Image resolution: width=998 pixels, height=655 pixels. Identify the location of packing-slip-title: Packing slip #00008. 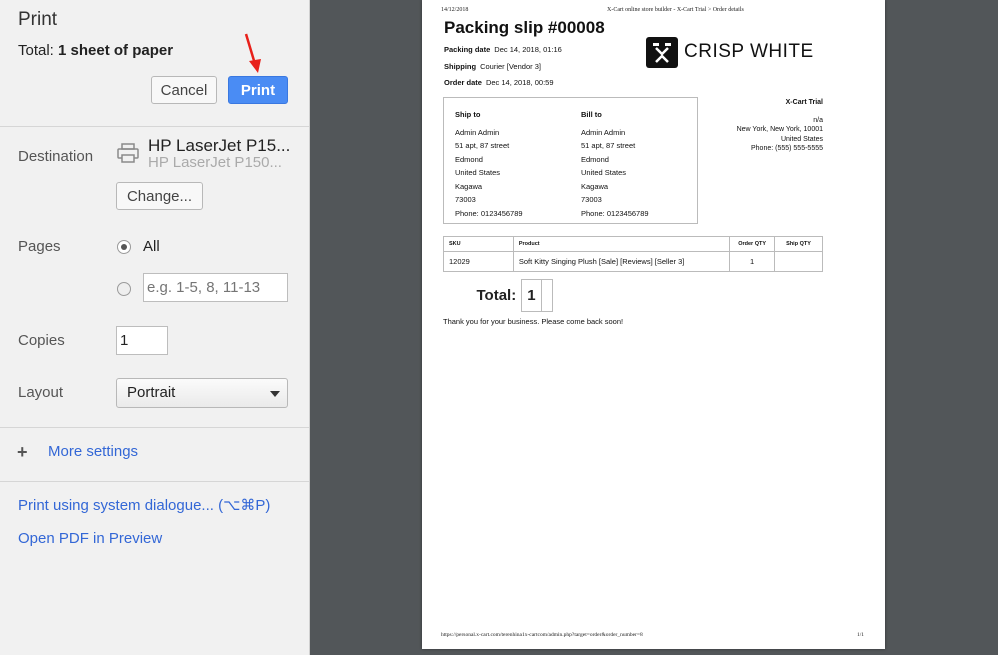
(524, 27).